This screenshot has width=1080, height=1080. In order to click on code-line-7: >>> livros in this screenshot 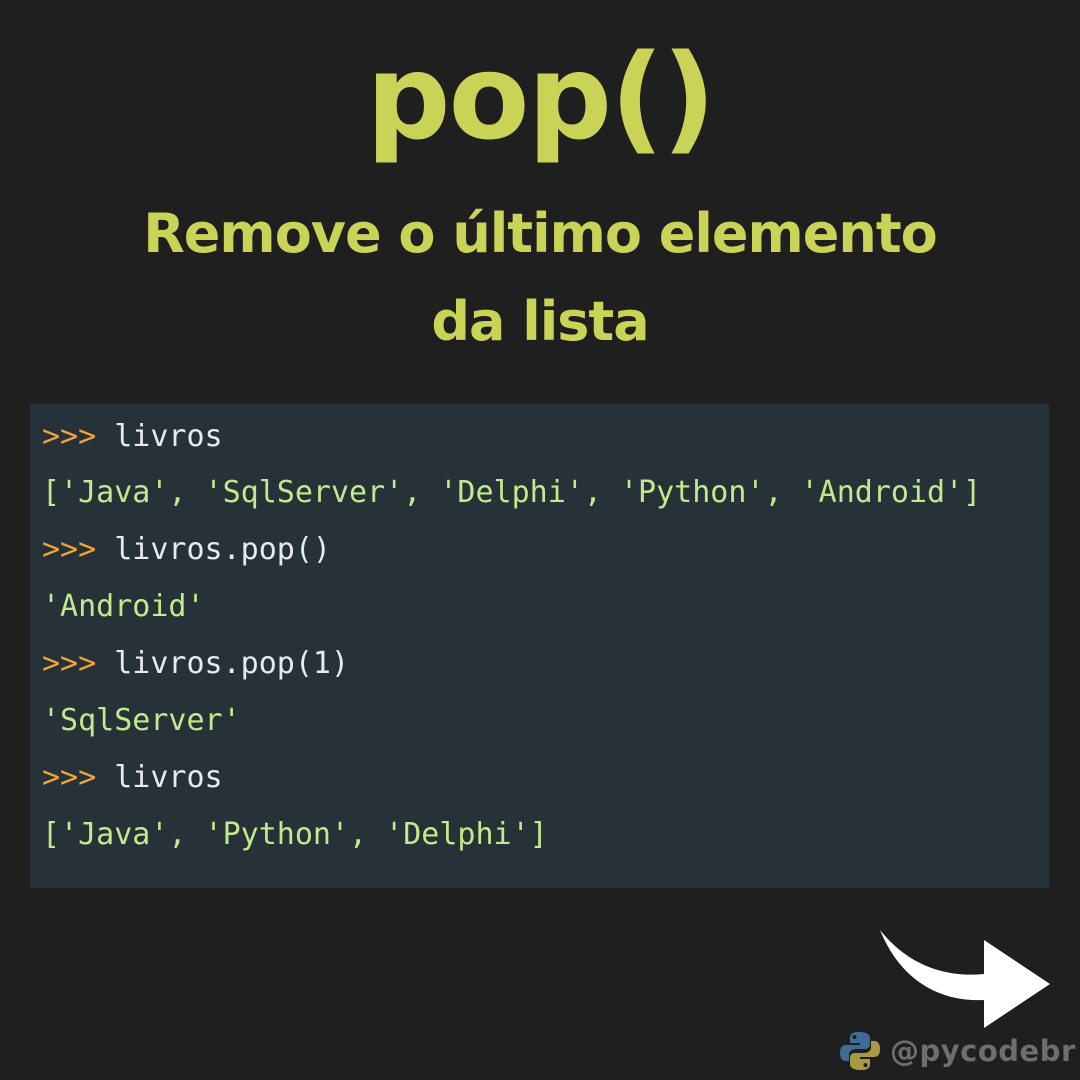, I will do `click(132, 778)`.